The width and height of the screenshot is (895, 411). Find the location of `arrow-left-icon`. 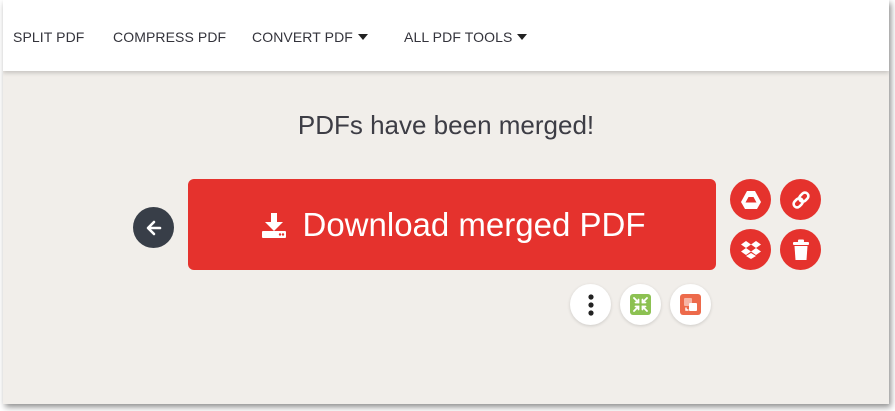

arrow-left-icon is located at coordinates (153, 227).